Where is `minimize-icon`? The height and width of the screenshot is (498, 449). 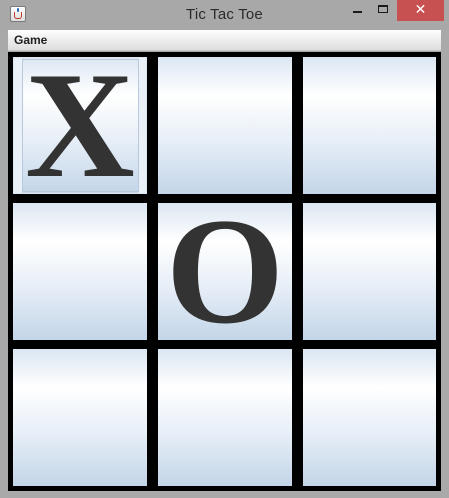 minimize-icon is located at coordinates (357, 12).